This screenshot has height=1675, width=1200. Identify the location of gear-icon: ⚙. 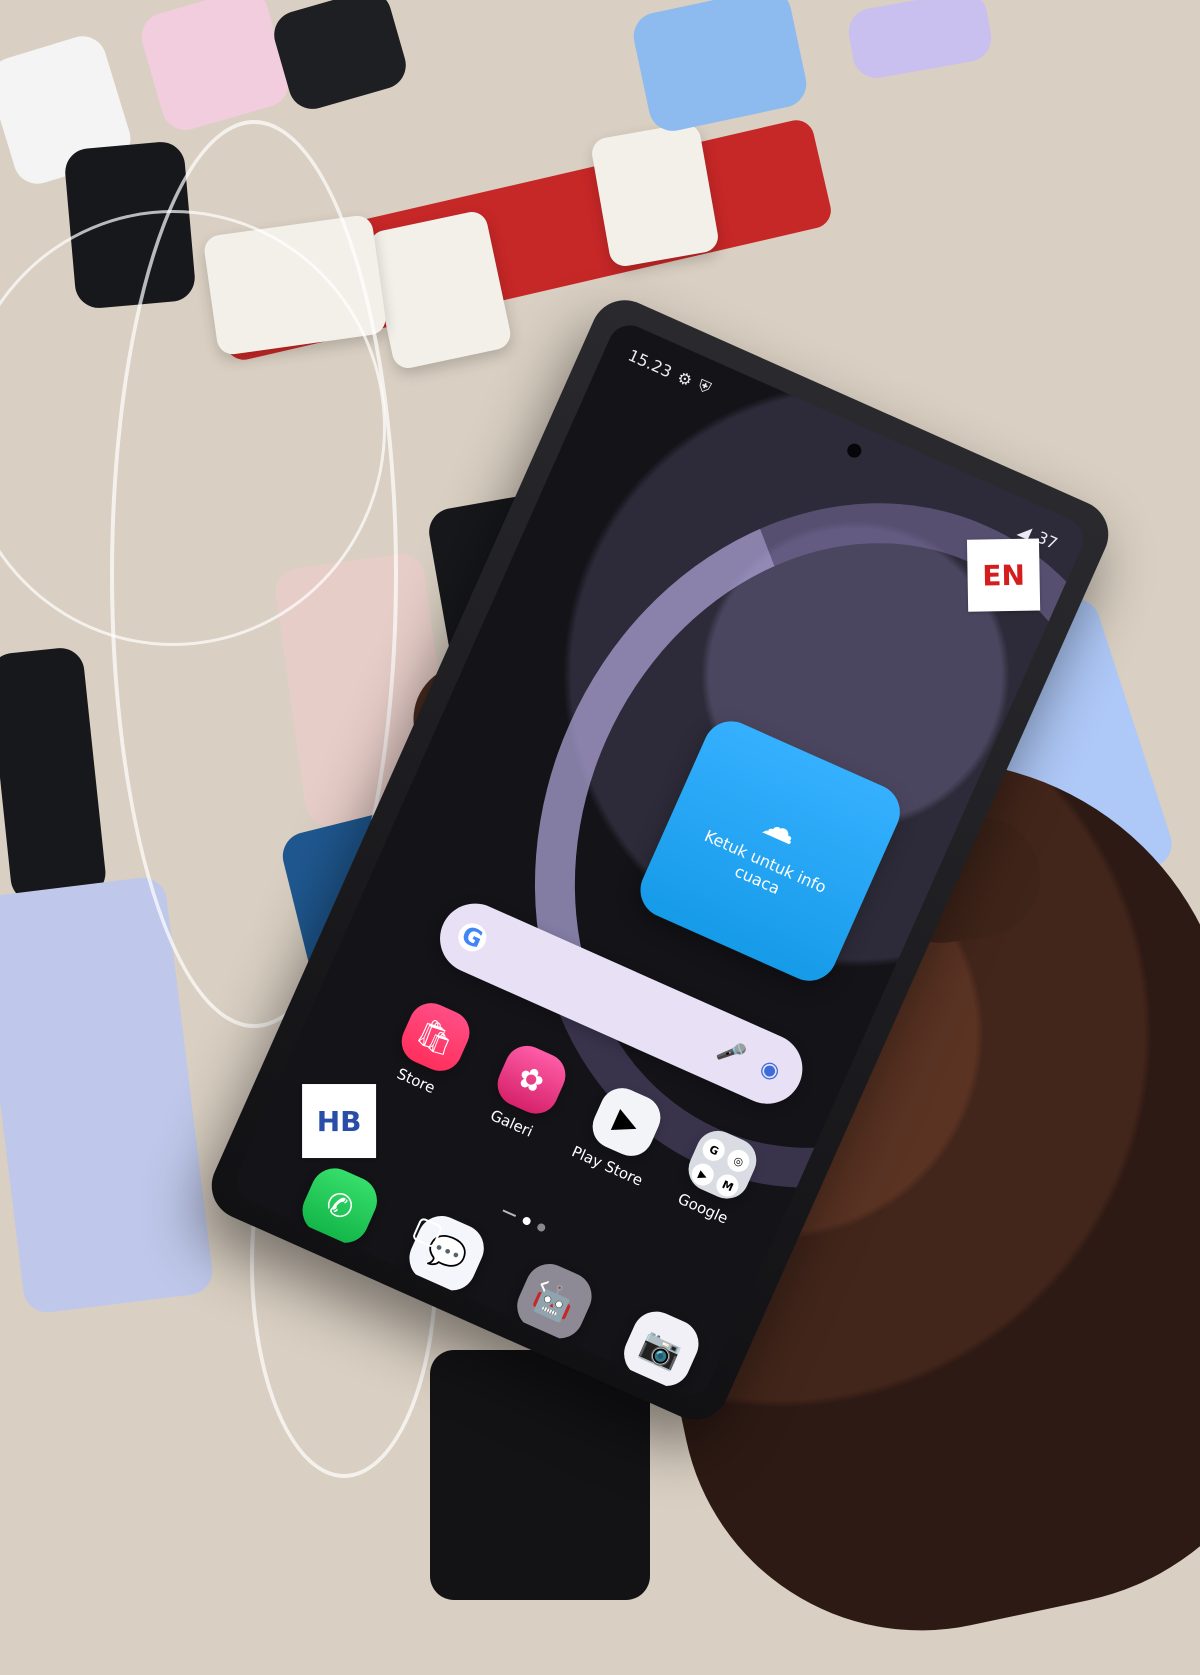
(685, 378).